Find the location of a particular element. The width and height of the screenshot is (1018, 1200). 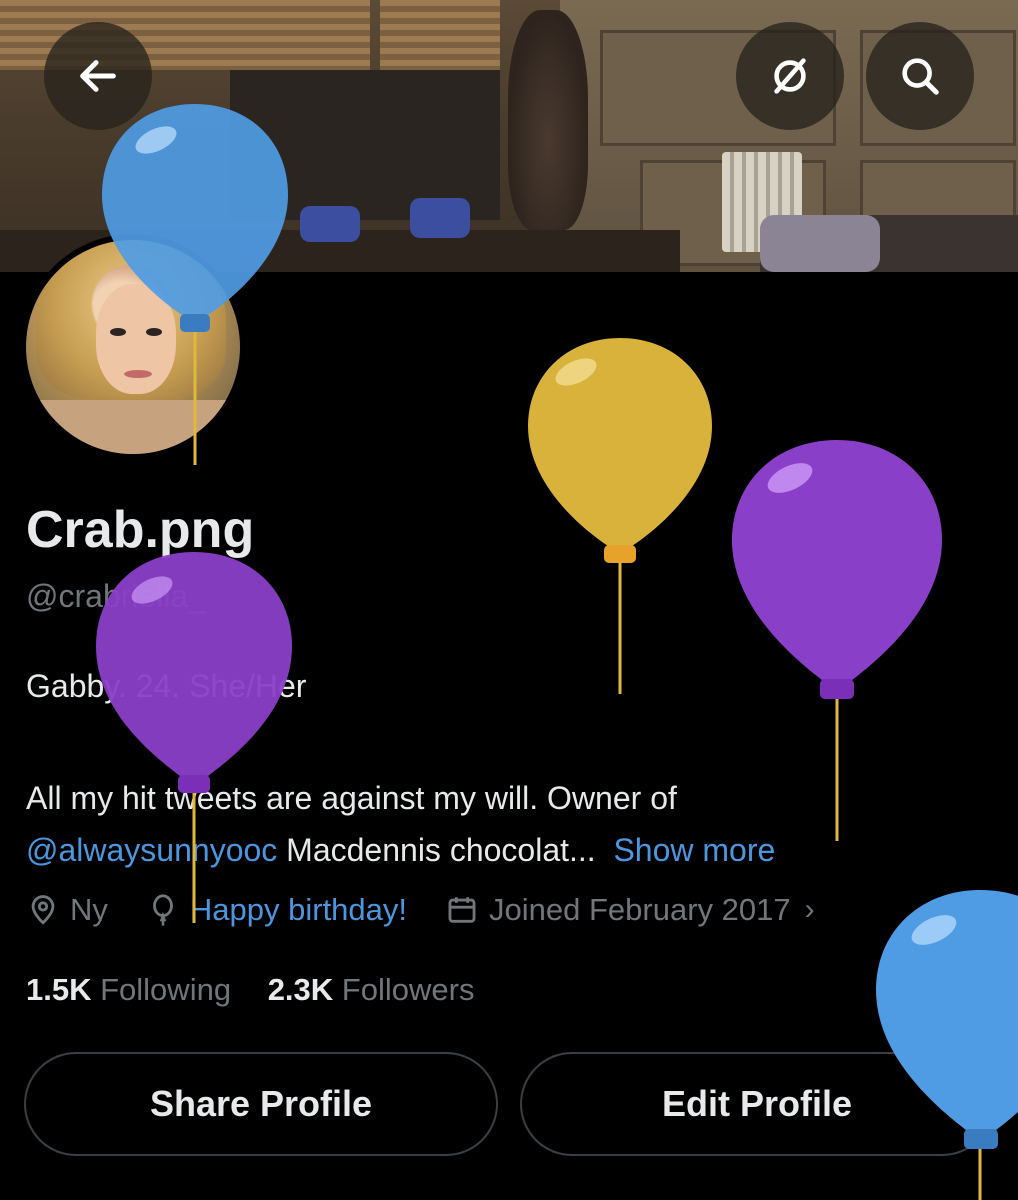

followers-label: Followers is located at coordinates (408, 989).